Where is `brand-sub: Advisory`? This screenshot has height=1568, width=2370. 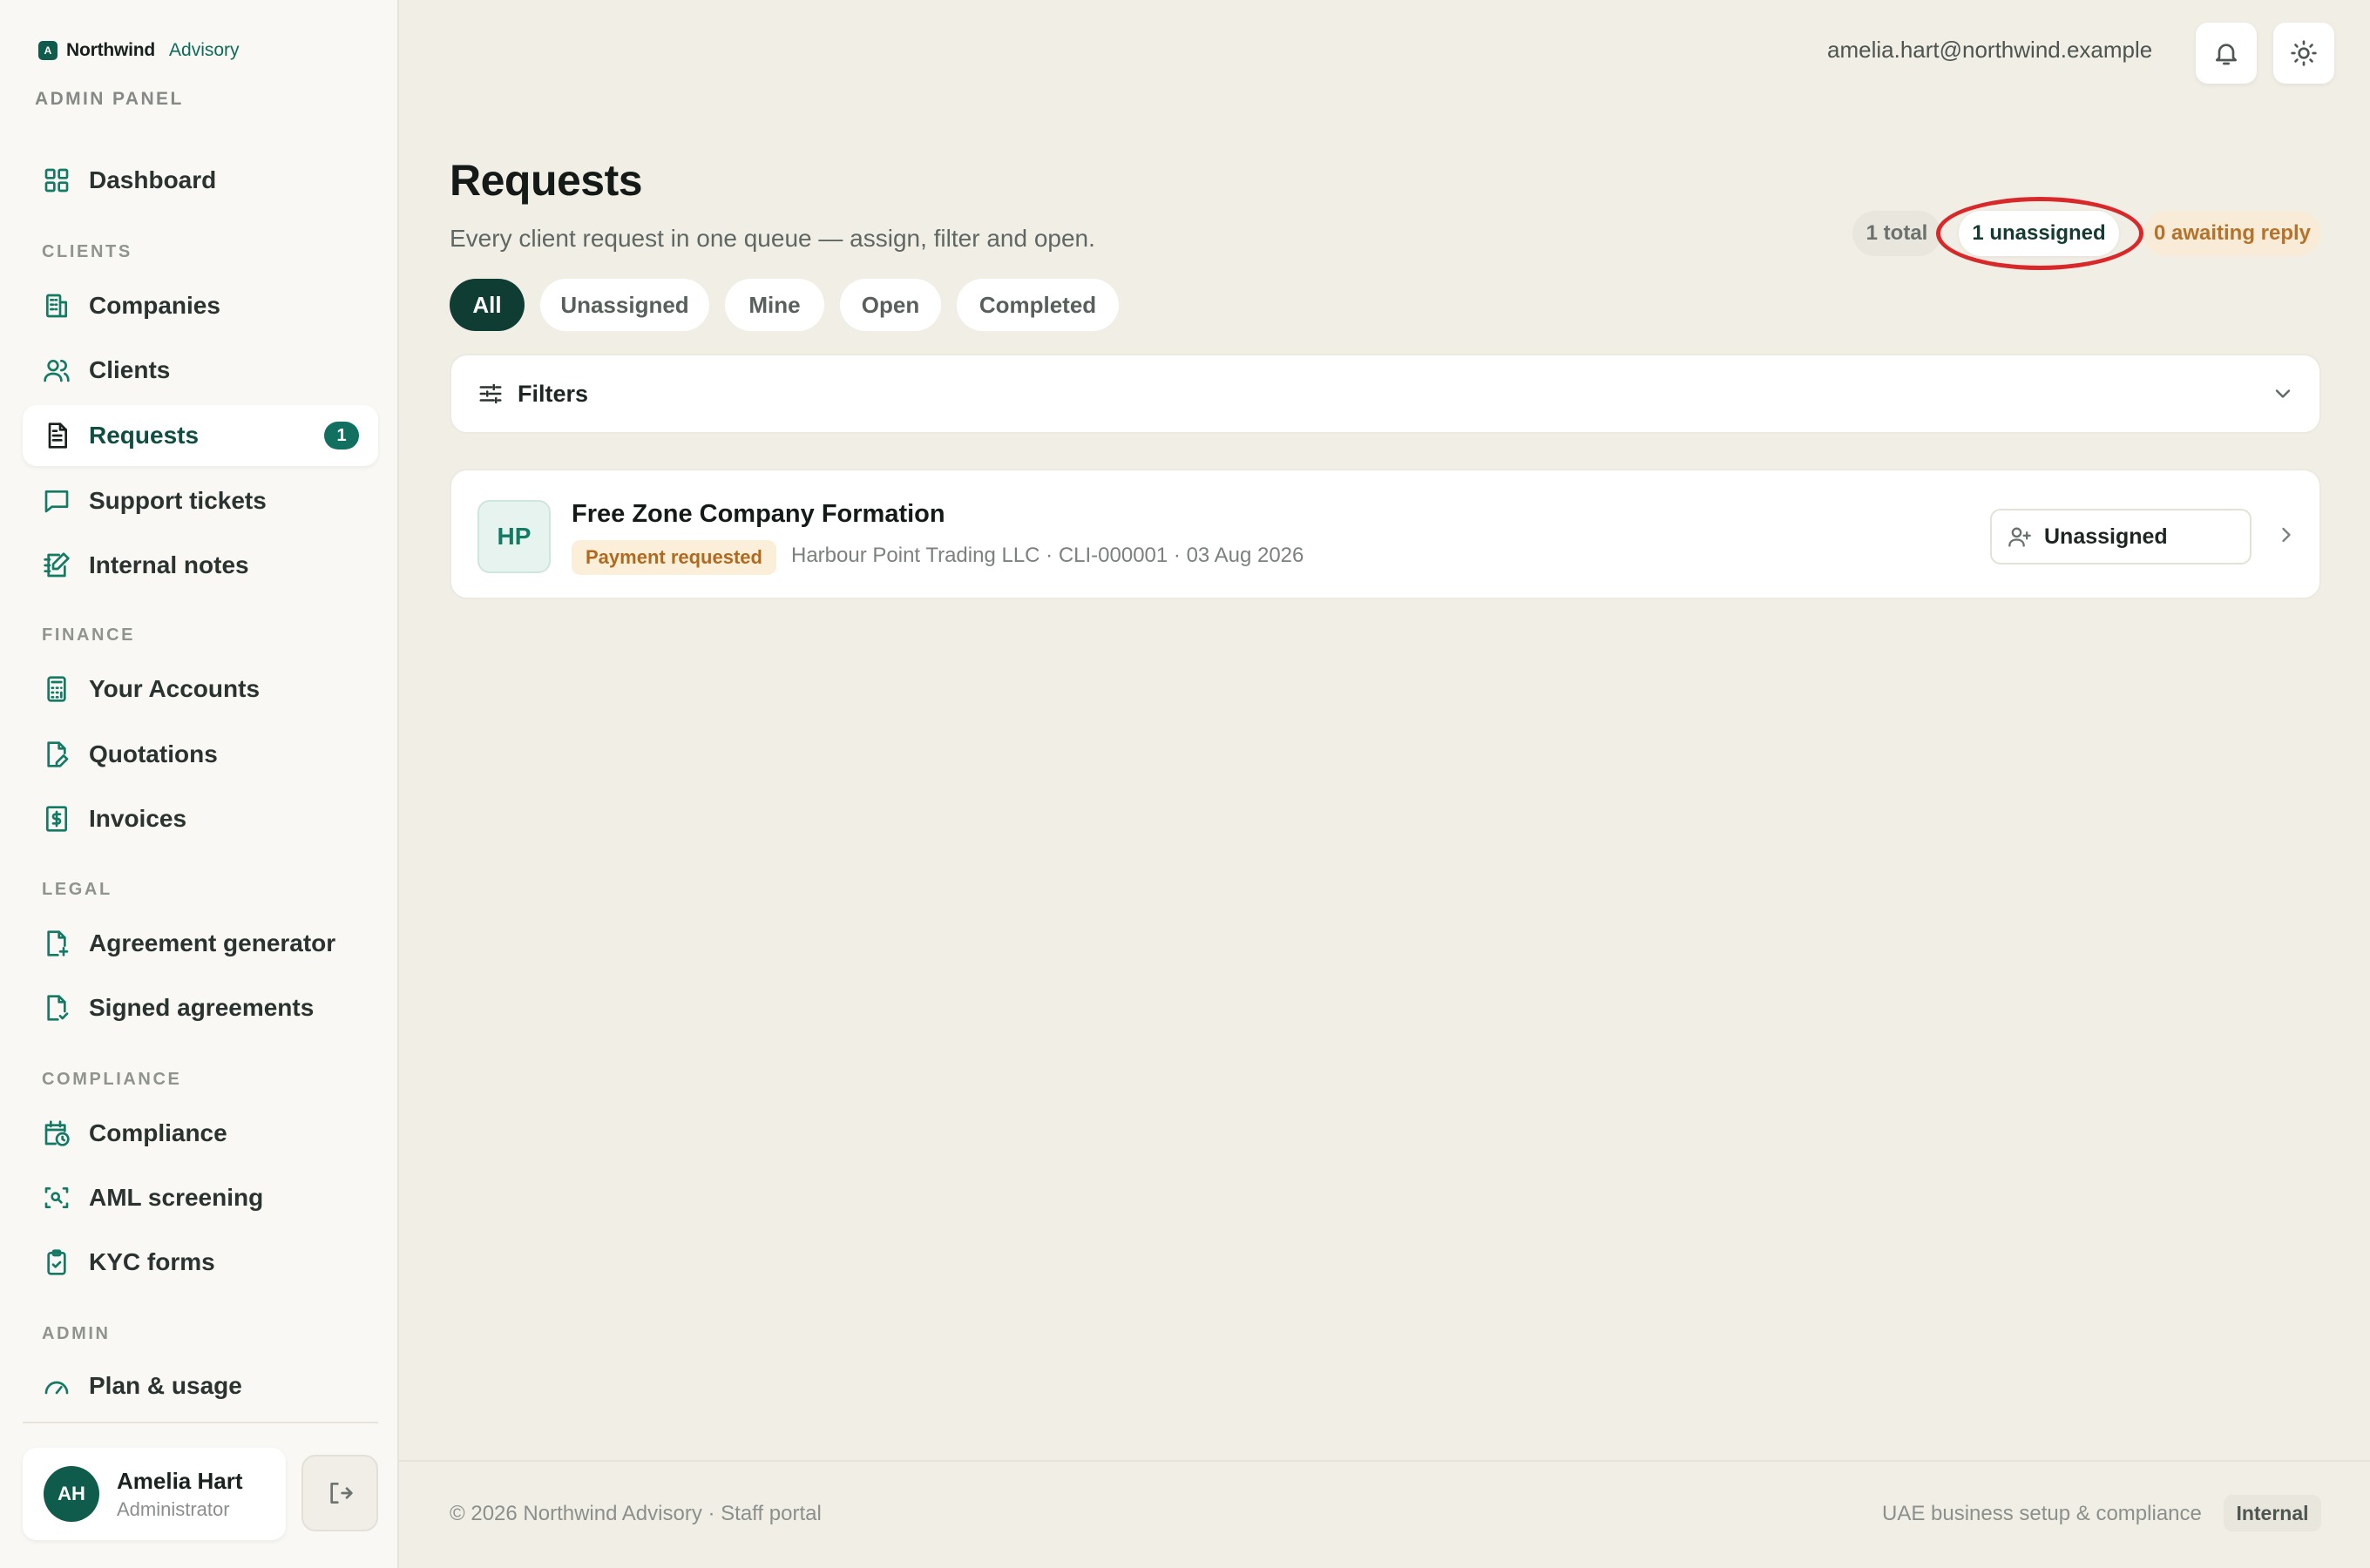 brand-sub: Advisory is located at coordinates (204, 50).